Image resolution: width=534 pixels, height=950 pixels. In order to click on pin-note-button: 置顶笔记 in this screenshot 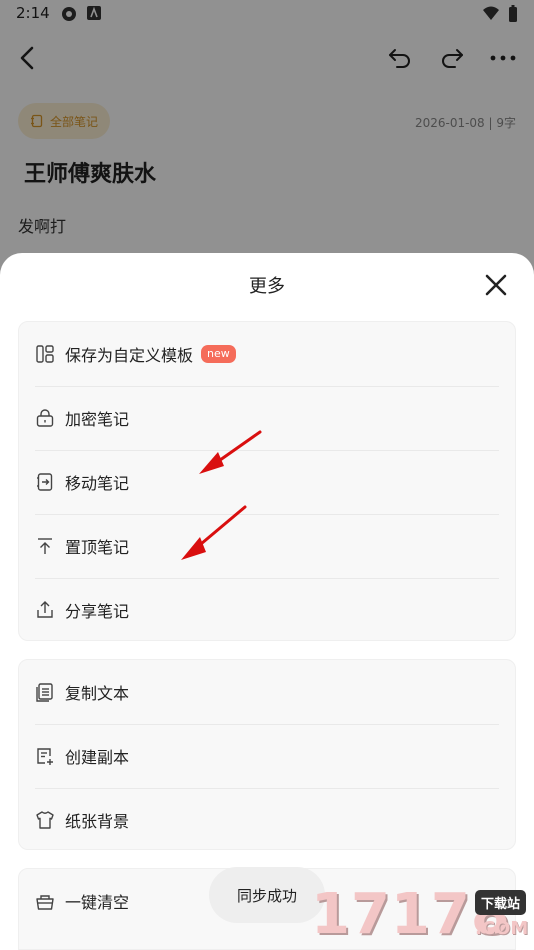, I will do `click(267, 546)`.